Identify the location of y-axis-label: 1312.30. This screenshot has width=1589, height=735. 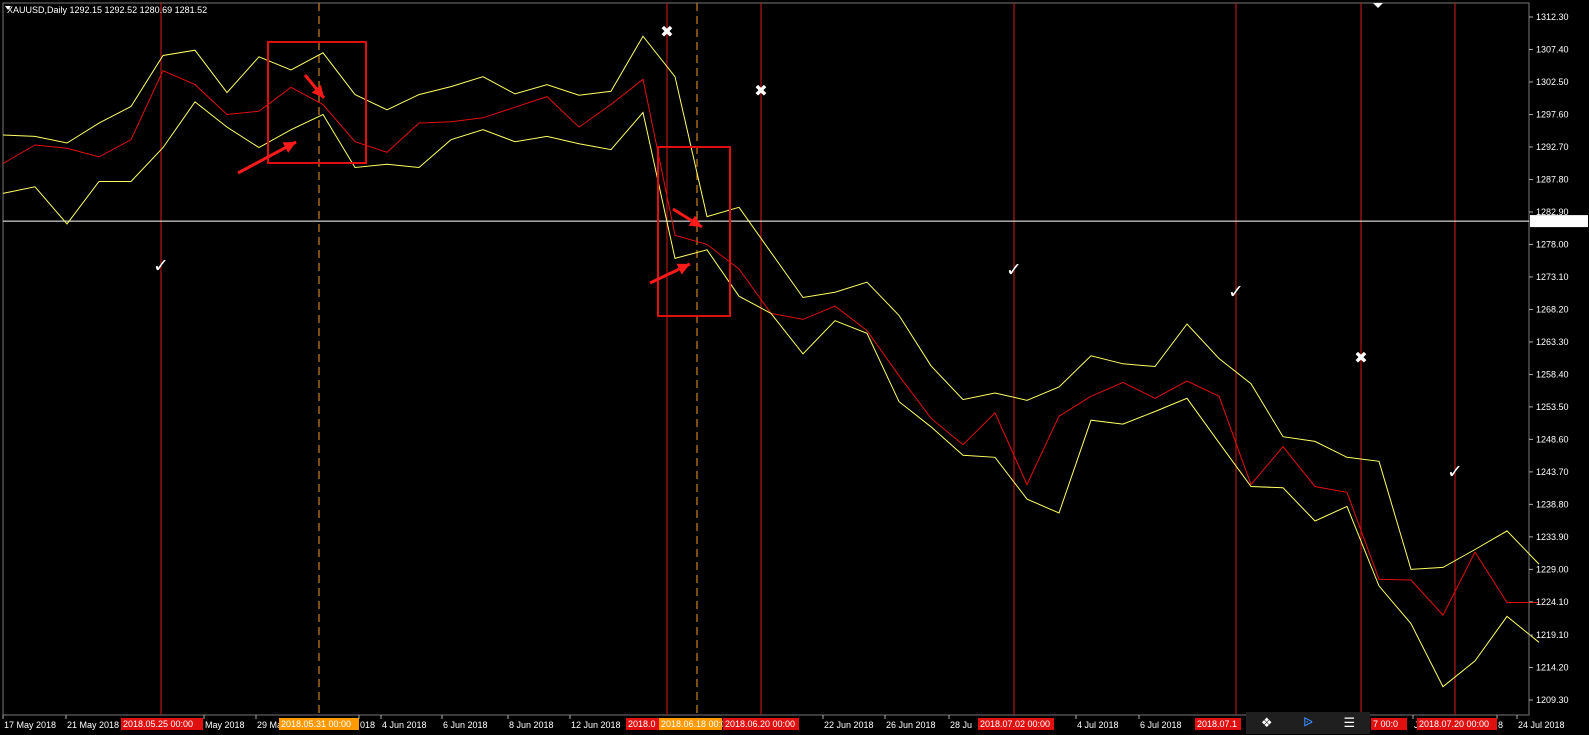
(1552, 17).